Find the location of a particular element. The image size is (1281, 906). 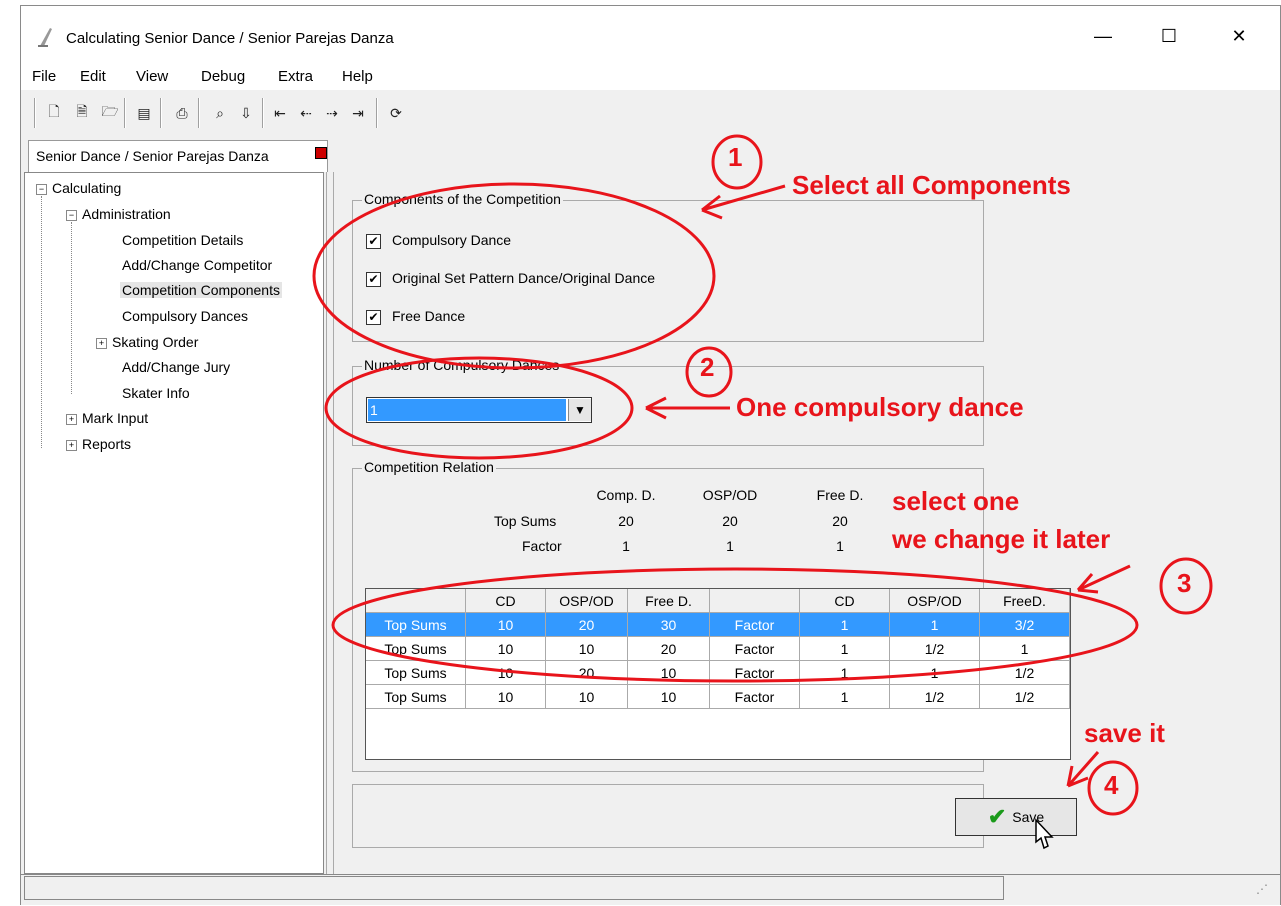

annotation-text-4: save it is located at coordinates (1124, 733).